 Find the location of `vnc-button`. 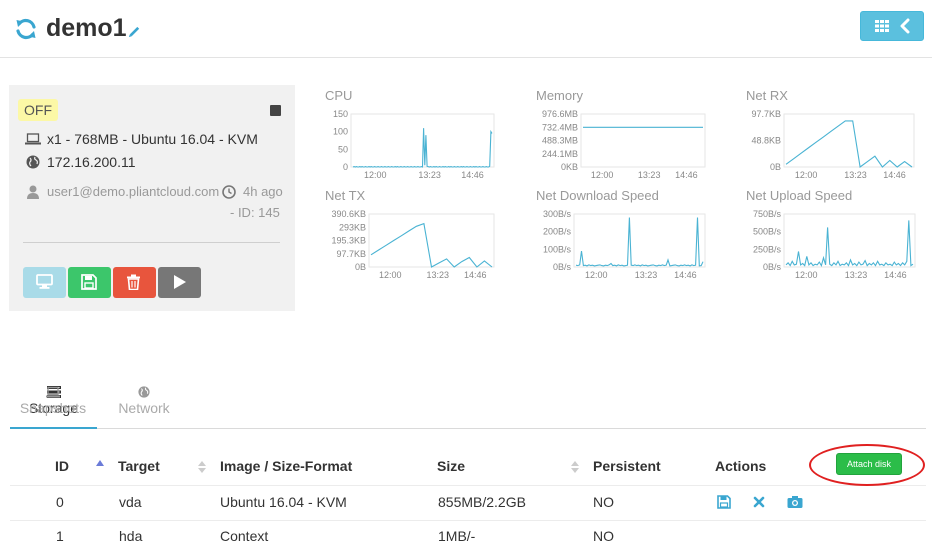

vnc-button is located at coordinates (44, 282).